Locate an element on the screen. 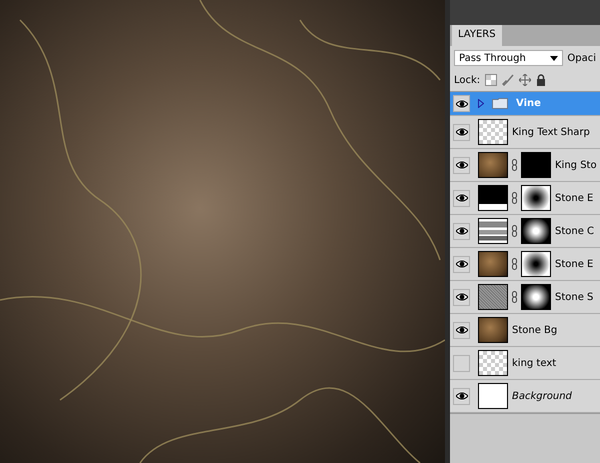 The height and width of the screenshot is (463, 600). layer-row: King Sto is located at coordinates (525, 165).